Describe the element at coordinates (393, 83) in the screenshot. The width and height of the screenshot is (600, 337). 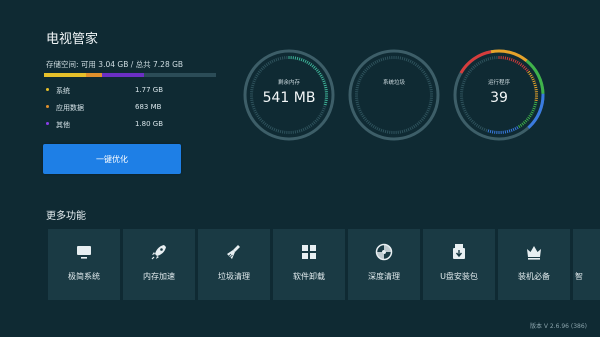
I see `gauge-label: 系统垃圾` at that location.